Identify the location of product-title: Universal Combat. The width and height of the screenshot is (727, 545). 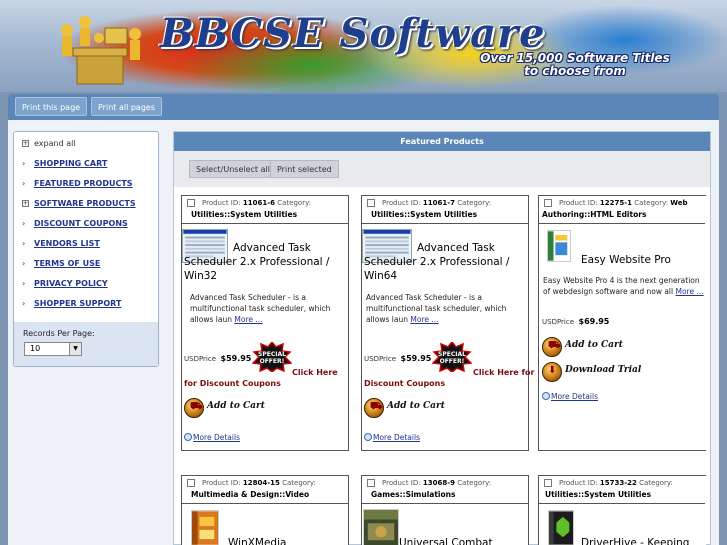
(446, 540).